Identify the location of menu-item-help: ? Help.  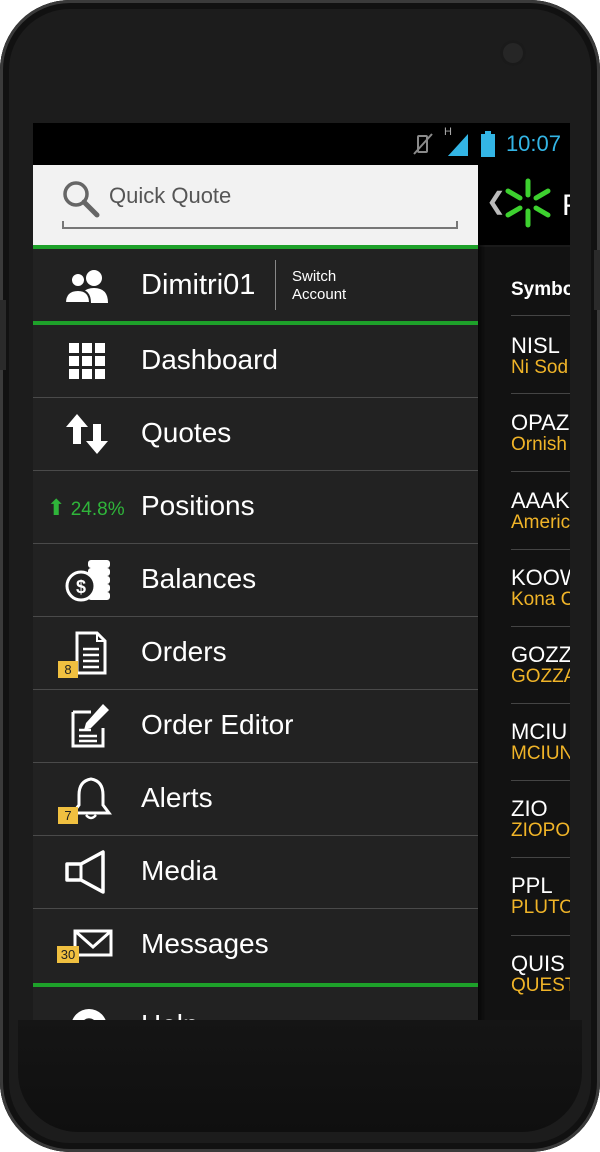
(255, 1003).